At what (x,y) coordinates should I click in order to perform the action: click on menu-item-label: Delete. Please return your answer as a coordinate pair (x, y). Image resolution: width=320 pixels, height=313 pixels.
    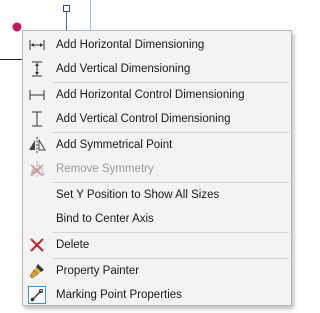
    Looking at the image, I should click on (73, 245).